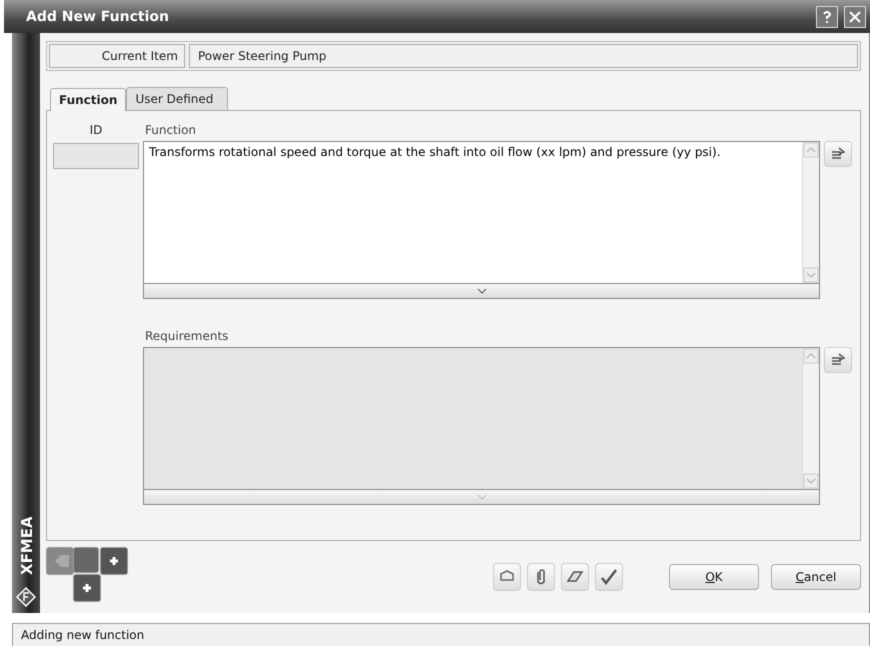 Image resolution: width=870 pixels, height=646 pixels. I want to click on help-icon, so click(827, 17).